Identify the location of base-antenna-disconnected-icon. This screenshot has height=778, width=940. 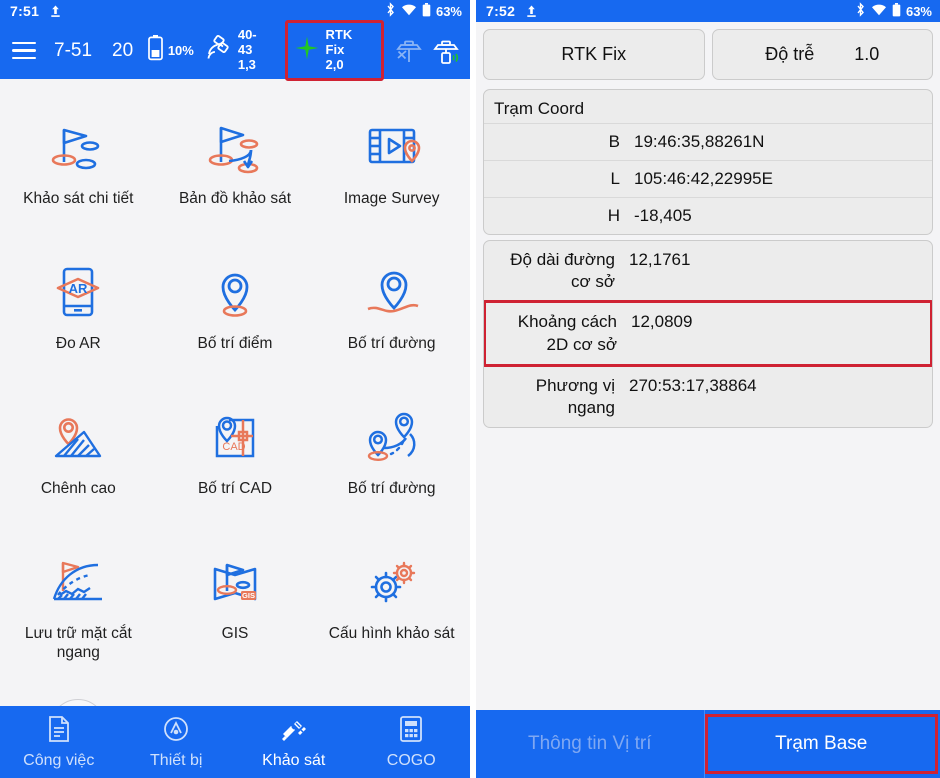
(409, 51).